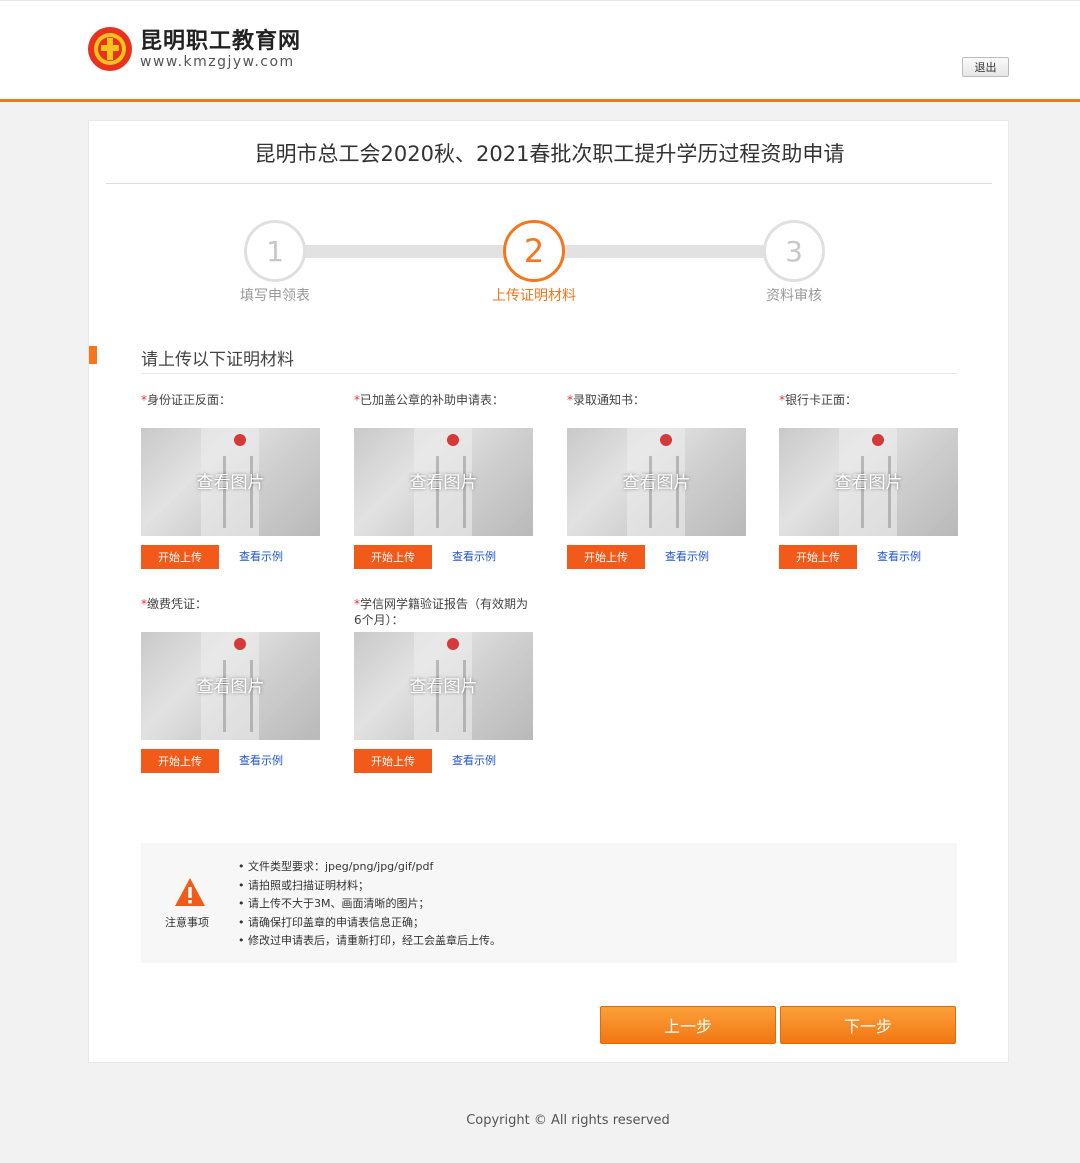 The image size is (1080, 1163). I want to click on section-marker, so click(93, 355).